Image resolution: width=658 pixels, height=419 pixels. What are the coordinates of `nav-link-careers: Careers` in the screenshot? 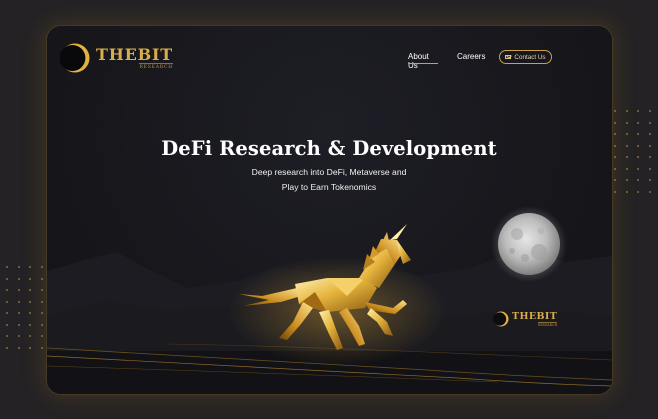 It's located at (471, 56).